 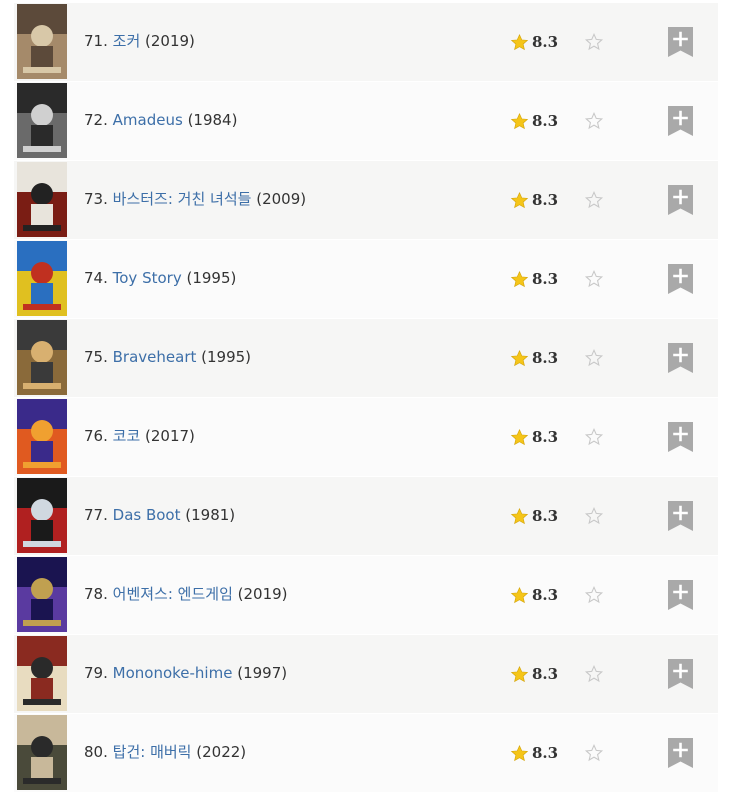 I want to click on rank-number: 71., so click(x=96, y=41).